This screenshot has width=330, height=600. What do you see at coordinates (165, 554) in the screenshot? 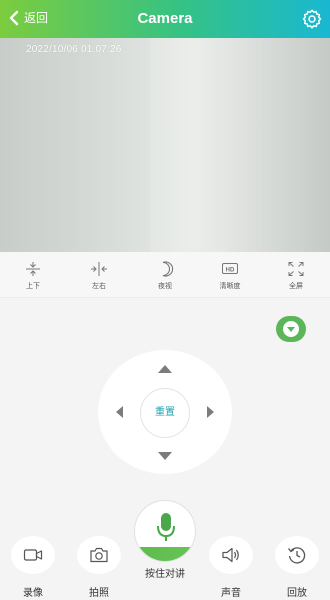
I see `talk-wave-decoration` at bounding box center [165, 554].